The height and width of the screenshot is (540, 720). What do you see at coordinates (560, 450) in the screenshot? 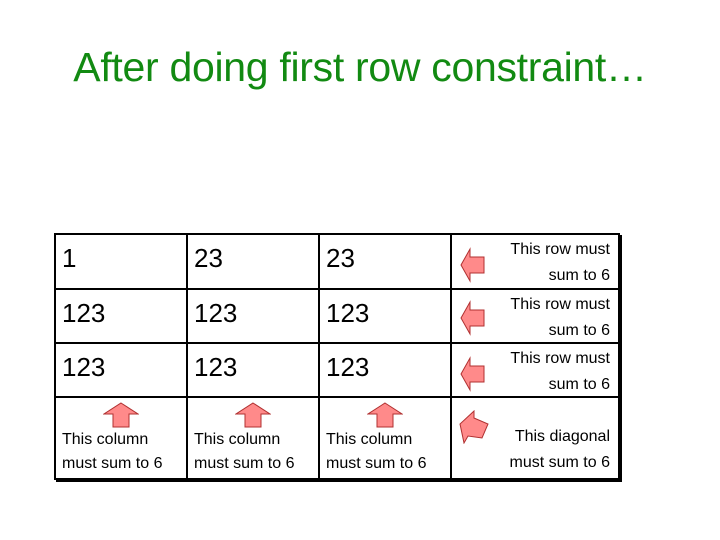
I see `diagonal-constraint-label: This diagonal must sum to 6` at bounding box center [560, 450].